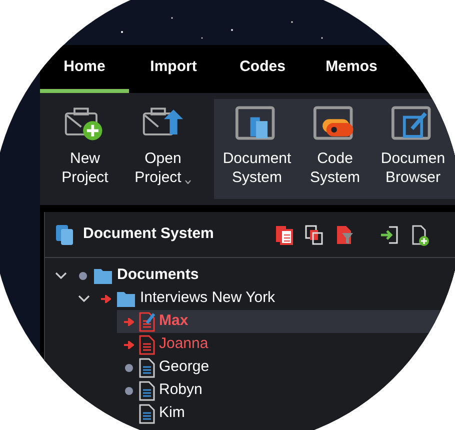 The width and height of the screenshot is (455, 430). I want to click on ribbon-button: Open Project, so click(163, 154).